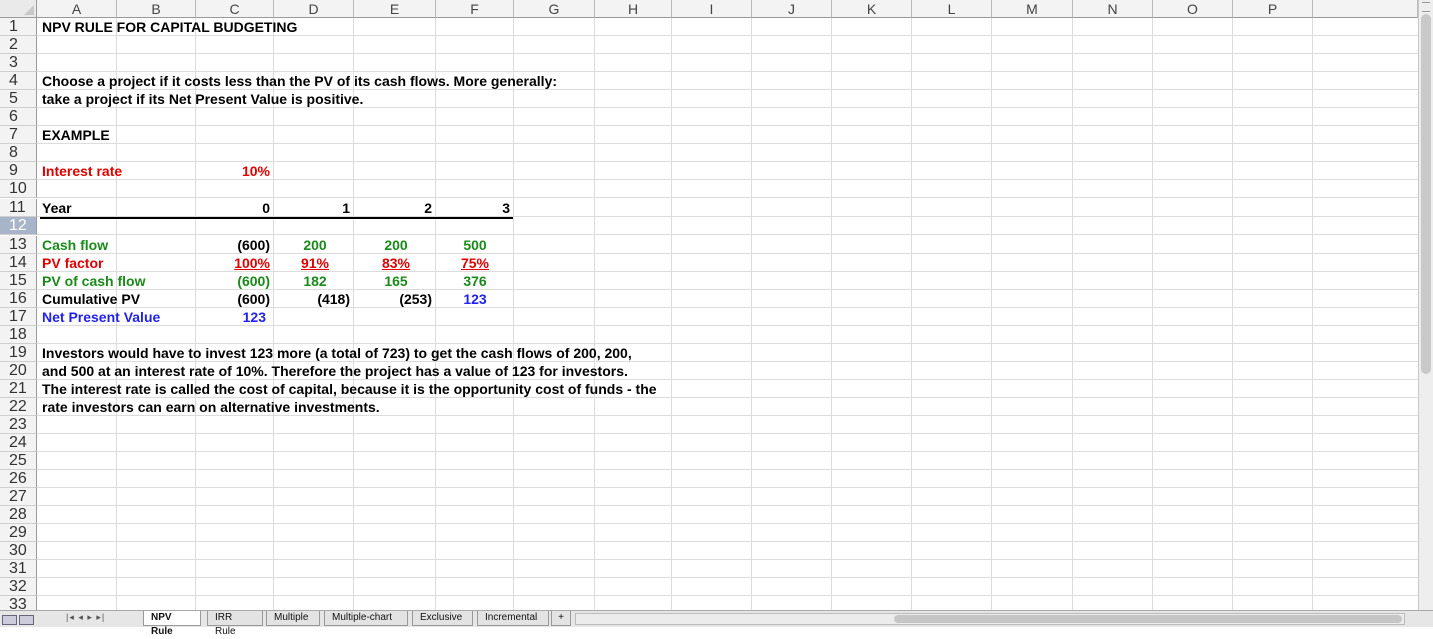 The width and height of the screenshot is (1433, 639). What do you see at coordinates (18, 189) in the screenshot?
I see `row-header-10: 10` at bounding box center [18, 189].